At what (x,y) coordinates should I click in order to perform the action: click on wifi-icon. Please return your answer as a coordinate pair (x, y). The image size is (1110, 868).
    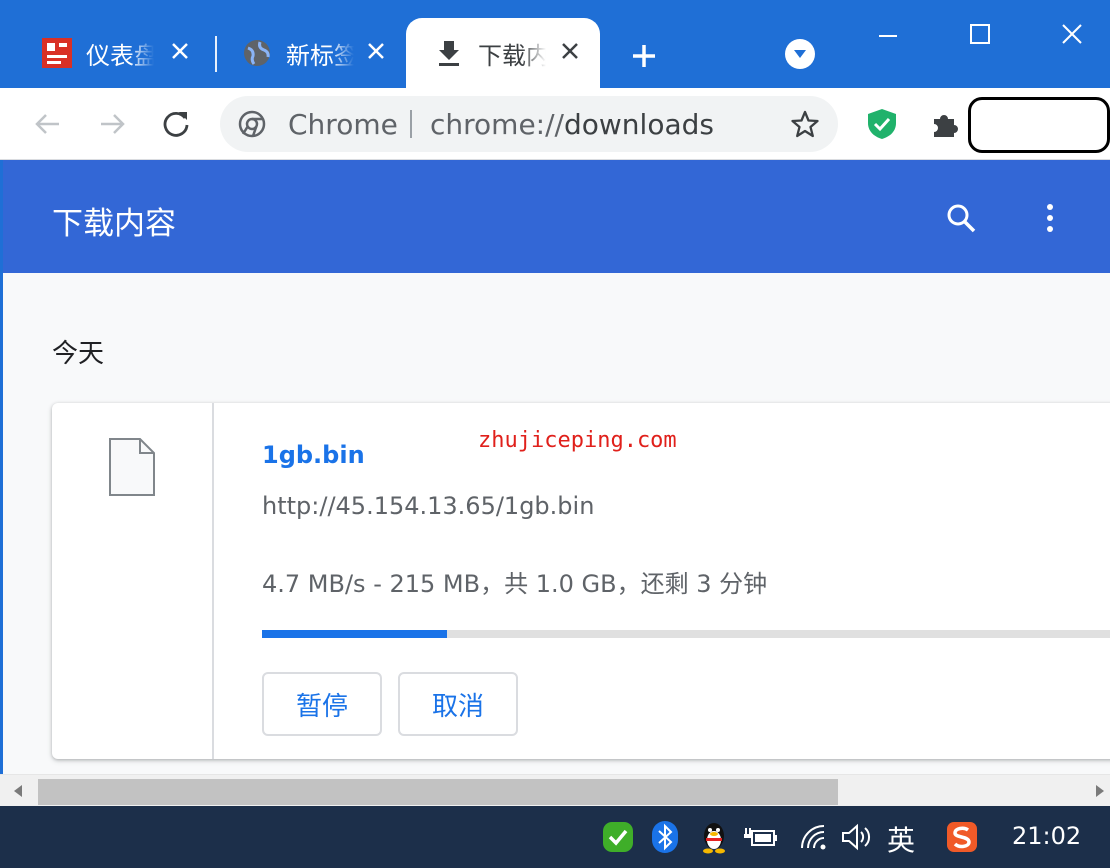
    Looking at the image, I should click on (814, 837).